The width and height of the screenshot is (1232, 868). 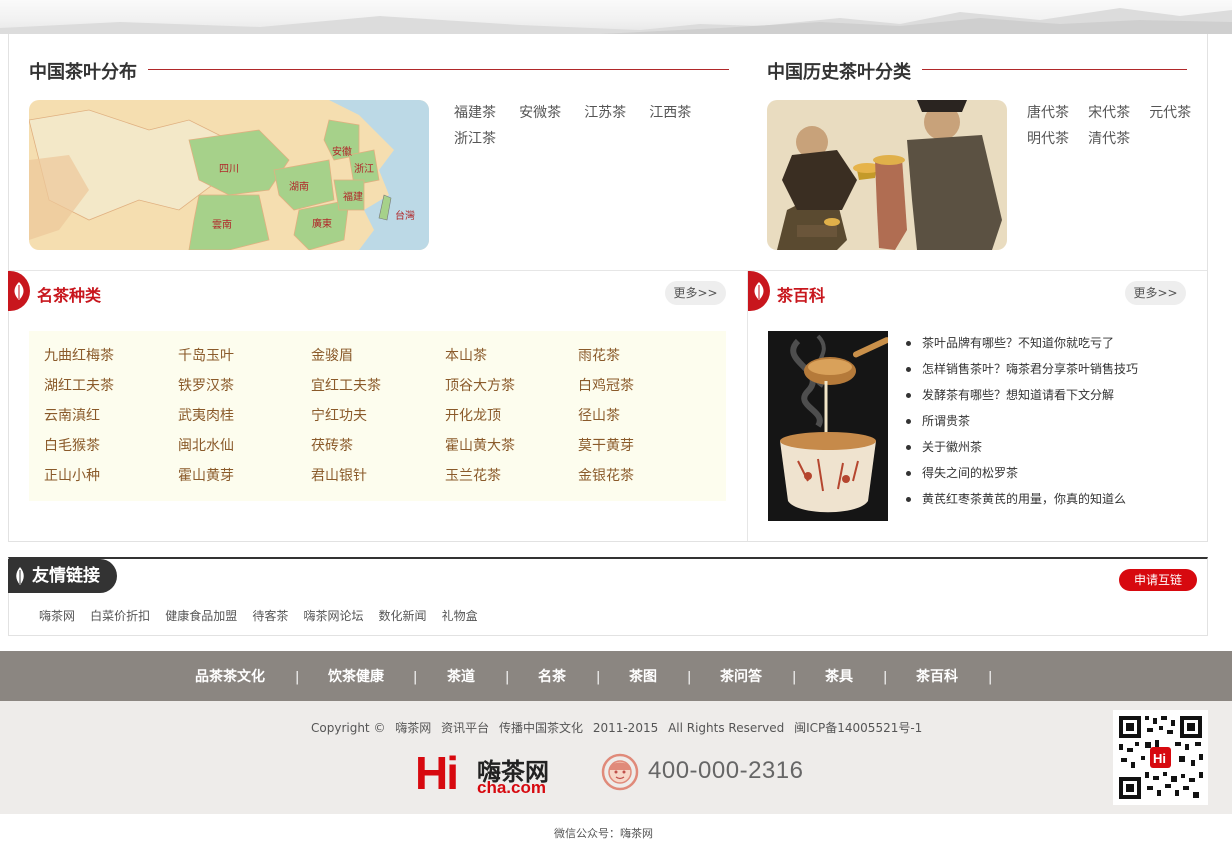 What do you see at coordinates (643, 677) in the screenshot?
I see `footer-nav-item: 茶图` at bounding box center [643, 677].